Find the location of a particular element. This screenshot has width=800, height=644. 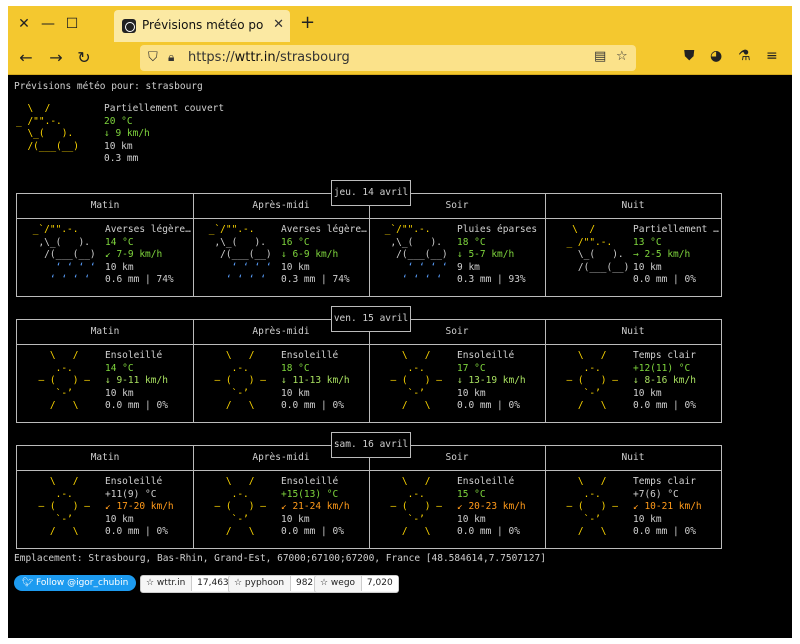

extensions-icon: ◕ is located at coordinates (716, 56).